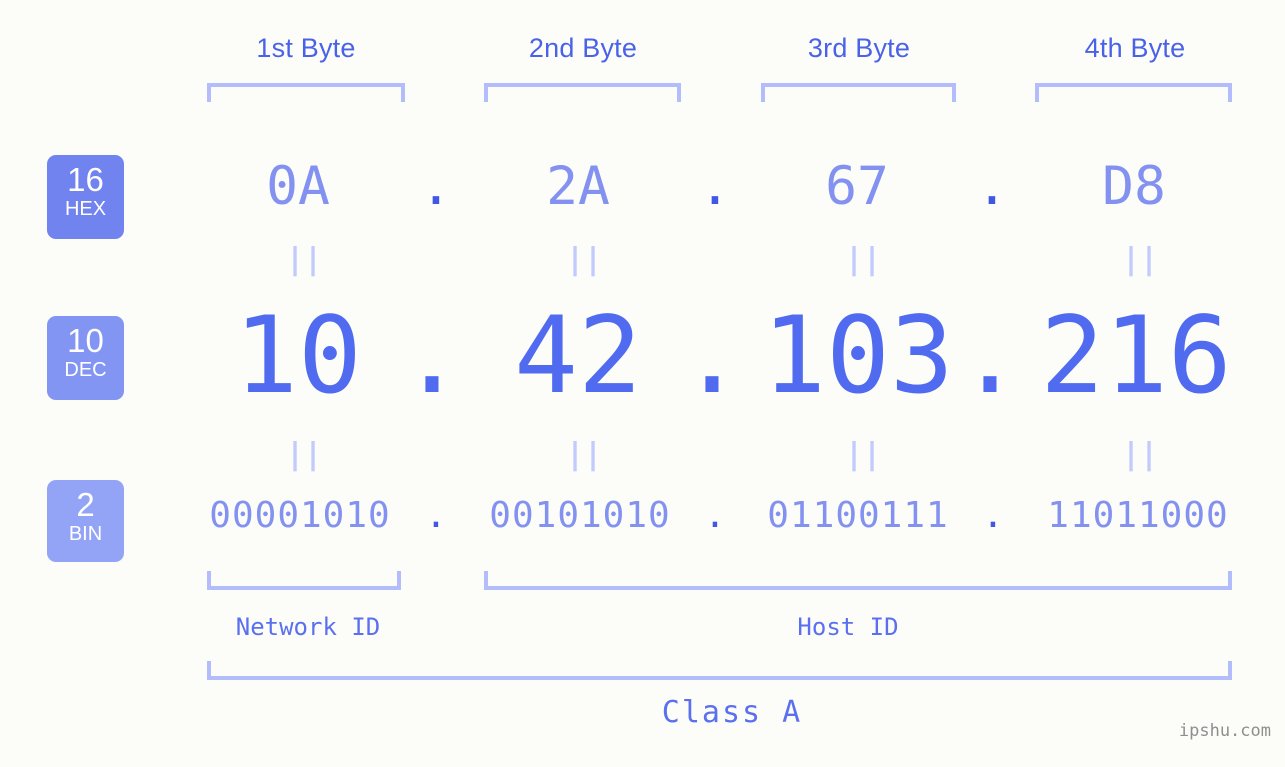  I want to click on dec-byte-4: 216, so click(1136, 355).